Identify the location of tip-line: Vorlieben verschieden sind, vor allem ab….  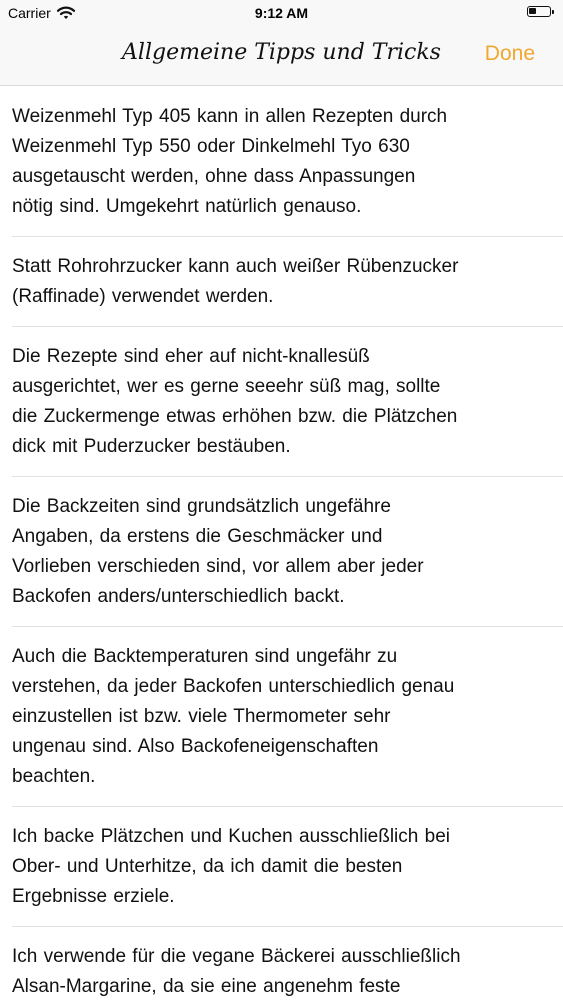
(218, 566).